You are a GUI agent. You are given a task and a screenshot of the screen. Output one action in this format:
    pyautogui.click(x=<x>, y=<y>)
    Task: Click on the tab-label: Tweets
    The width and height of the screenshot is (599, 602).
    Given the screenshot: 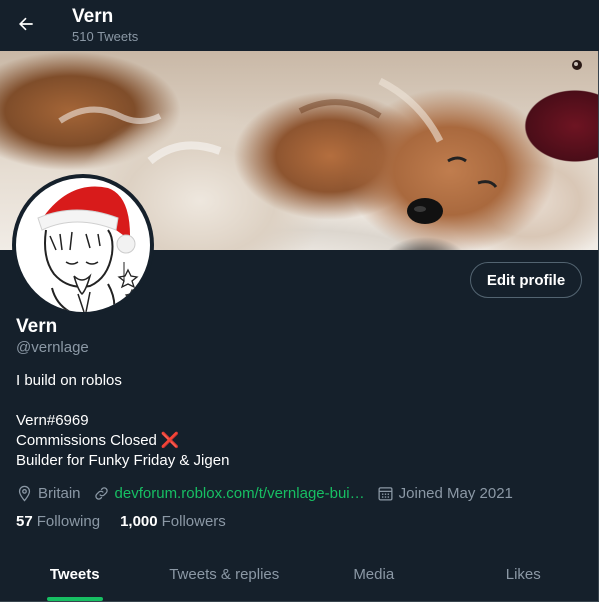 What is the action you would take?
    pyautogui.click(x=74, y=574)
    